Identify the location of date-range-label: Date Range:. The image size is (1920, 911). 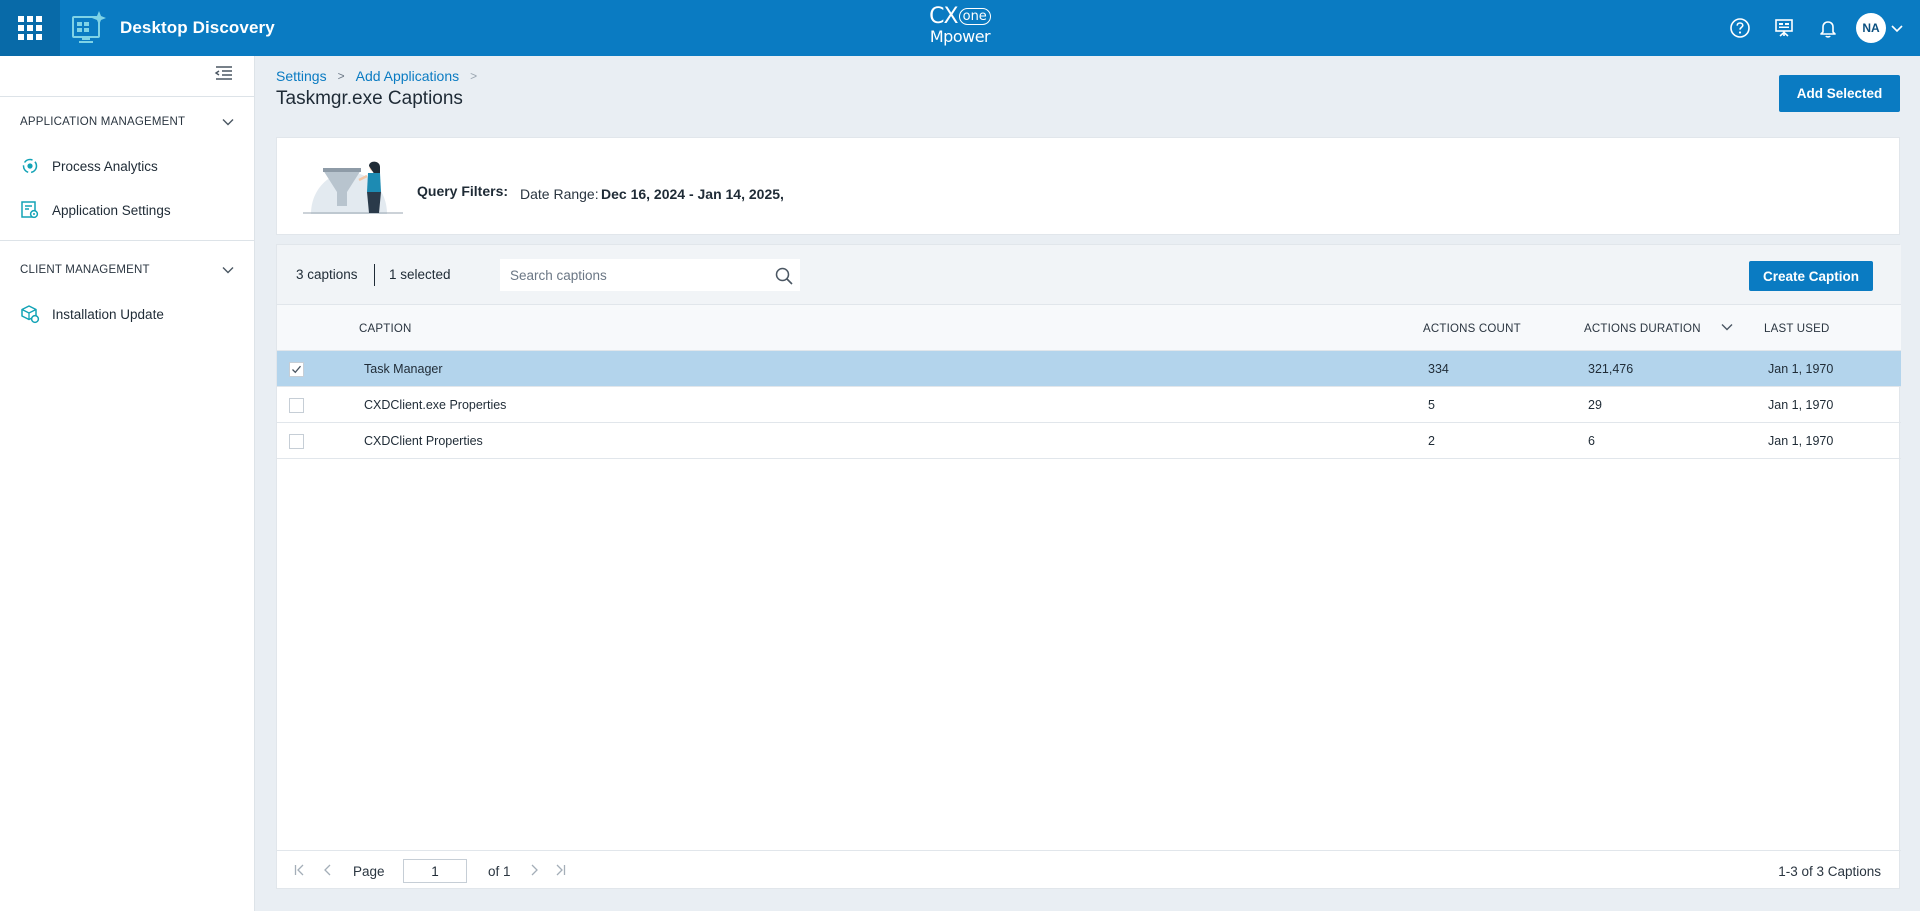
(559, 194).